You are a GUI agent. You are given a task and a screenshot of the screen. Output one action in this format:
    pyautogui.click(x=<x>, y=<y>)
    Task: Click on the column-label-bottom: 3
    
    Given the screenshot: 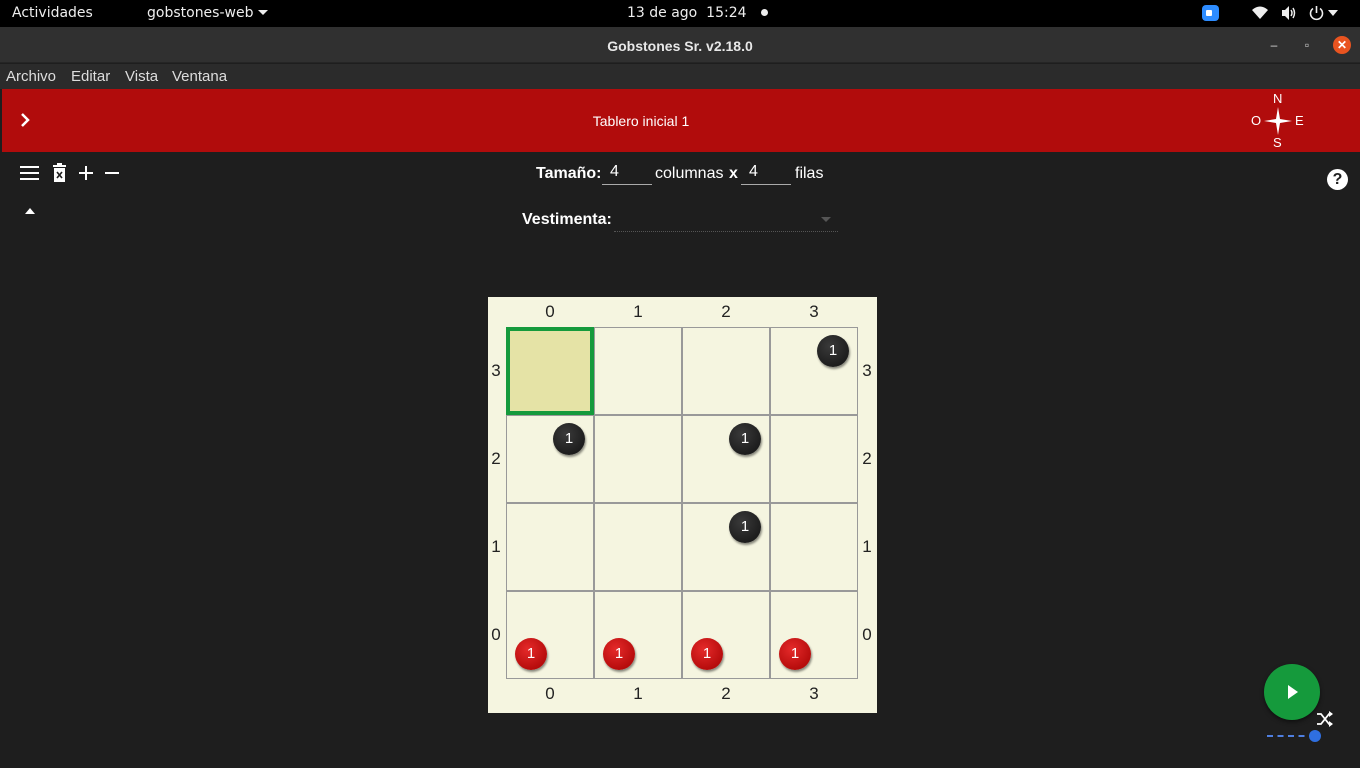 What is the action you would take?
    pyautogui.click(x=814, y=693)
    